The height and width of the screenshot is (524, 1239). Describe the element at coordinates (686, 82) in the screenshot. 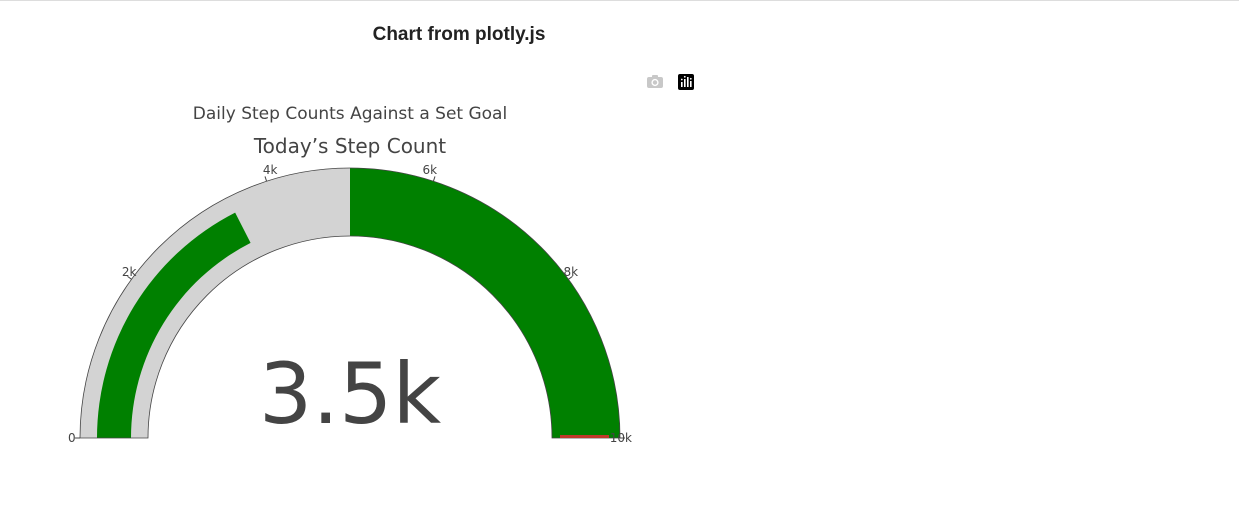

I see `plotly-logo-icon` at that location.